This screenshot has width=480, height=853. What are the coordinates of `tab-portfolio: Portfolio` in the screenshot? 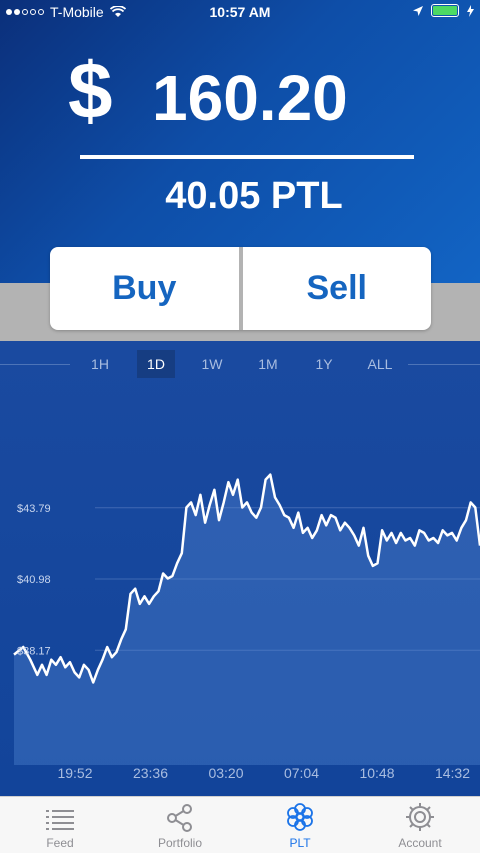 It's located at (180, 825).